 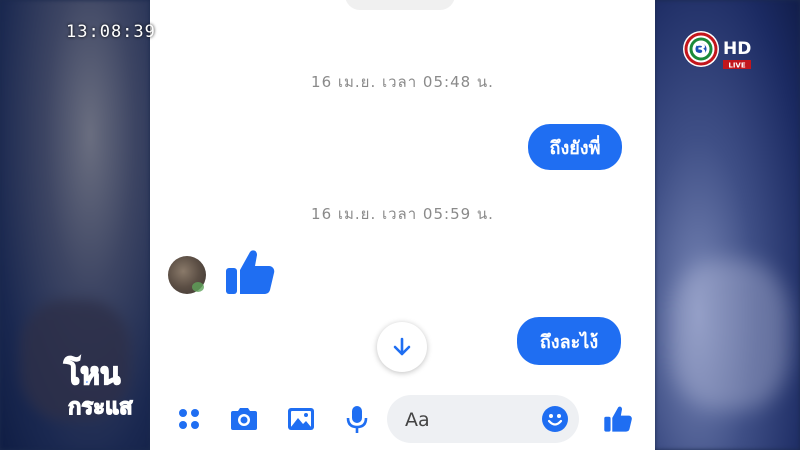 I want to click on show-logo: โหน กระแส, so click(x=97, y=387).